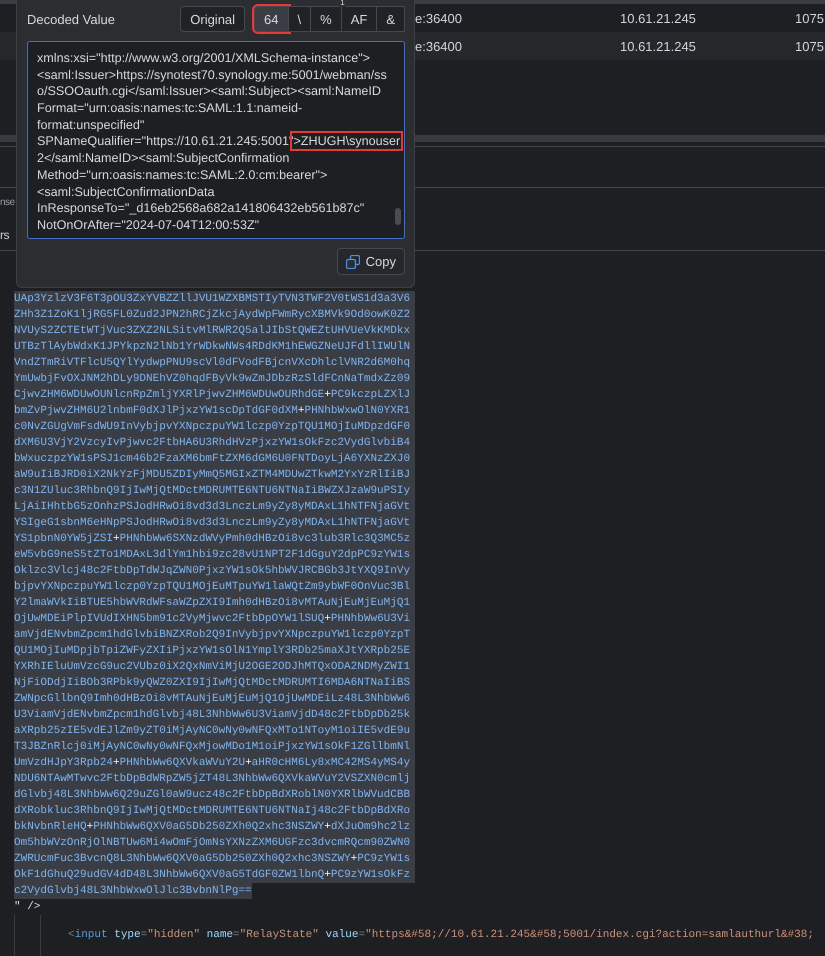  What do you see at coordinates (71, 19) in the screenshot?
I see `popup-title: Decoded Value` at bounding box center [71, 19].